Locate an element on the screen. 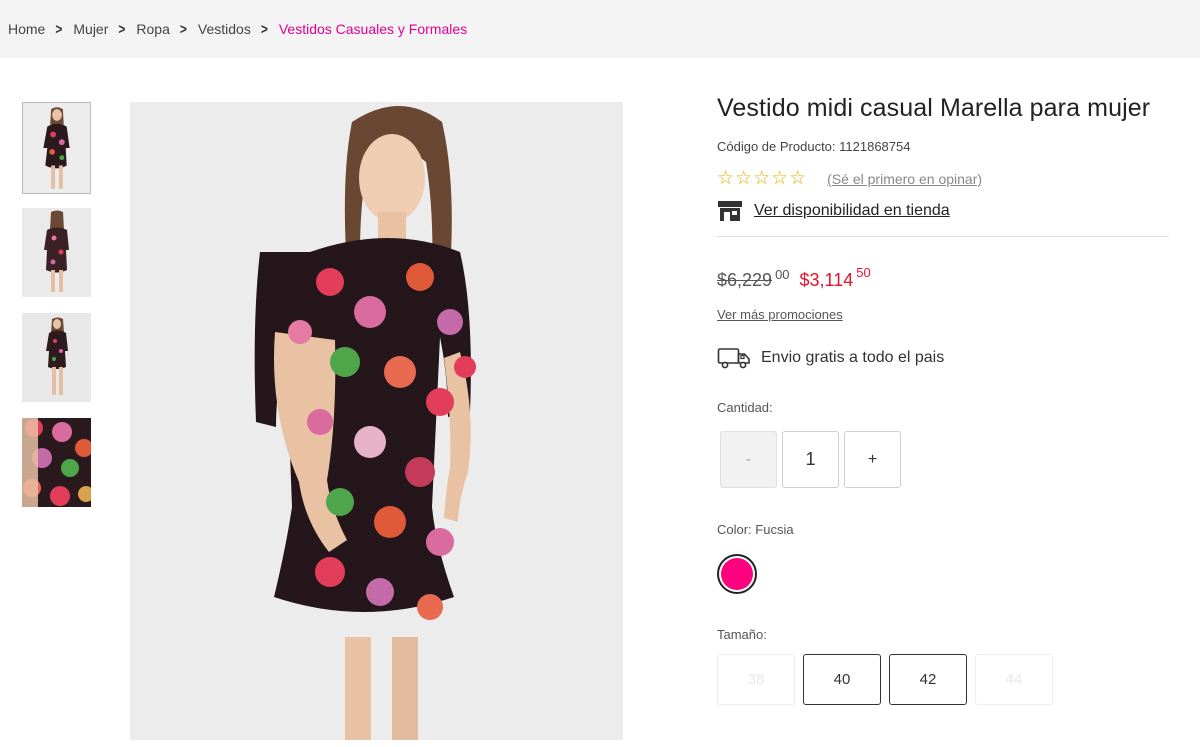  free-shipping: Envio gratis a todo el pais is located at coordinates (943, 358).